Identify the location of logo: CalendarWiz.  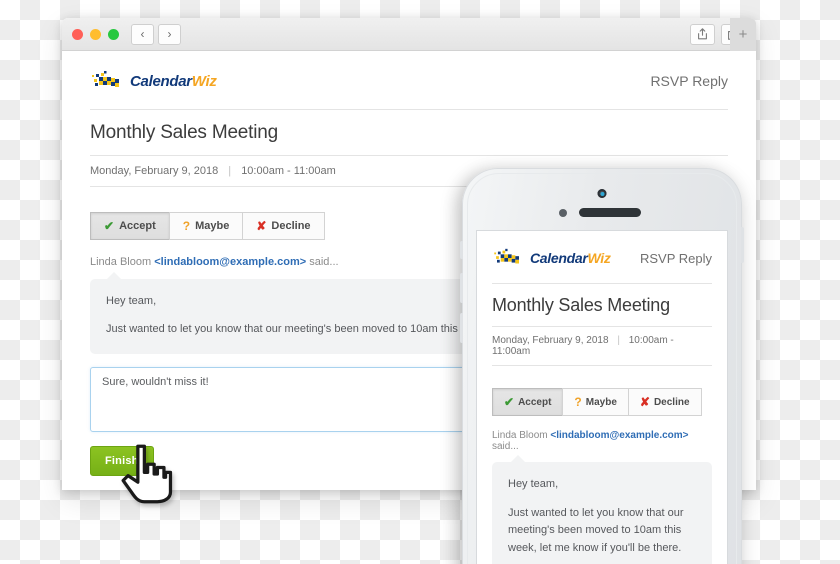
(153, 81).